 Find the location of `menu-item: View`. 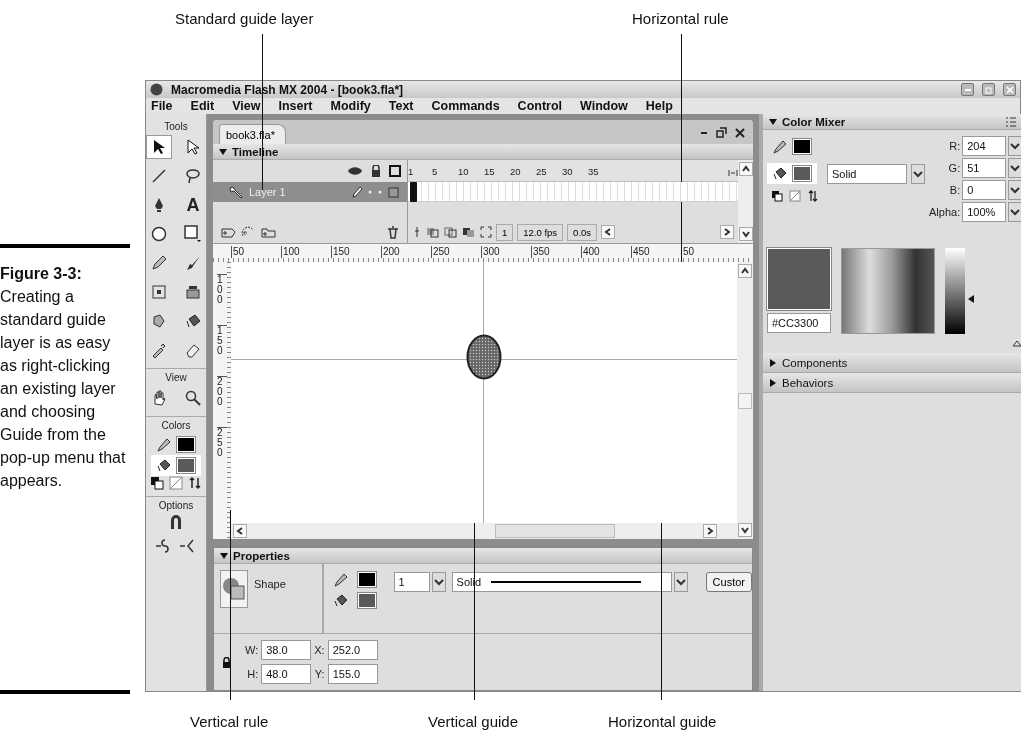

menu-item: View is located at coordinates (246, 106).